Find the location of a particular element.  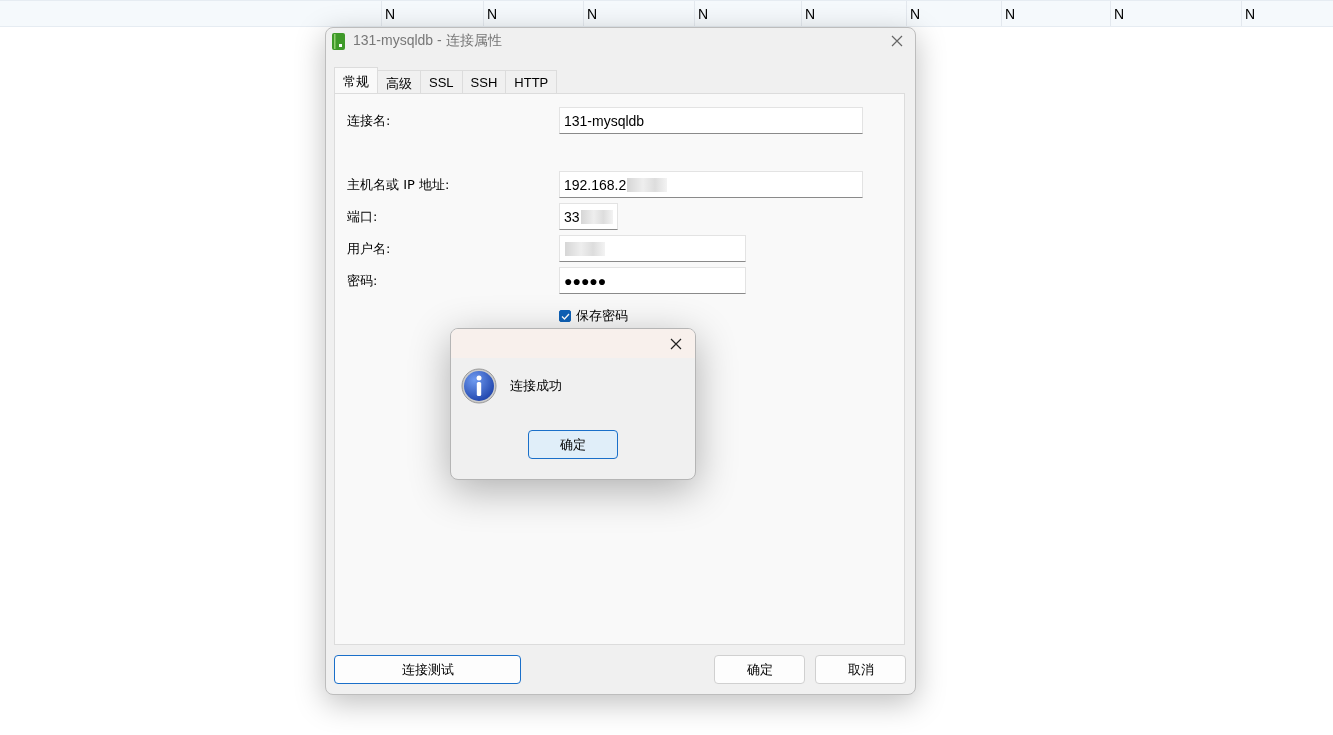

info-icon is located at coordinates (479, 386).